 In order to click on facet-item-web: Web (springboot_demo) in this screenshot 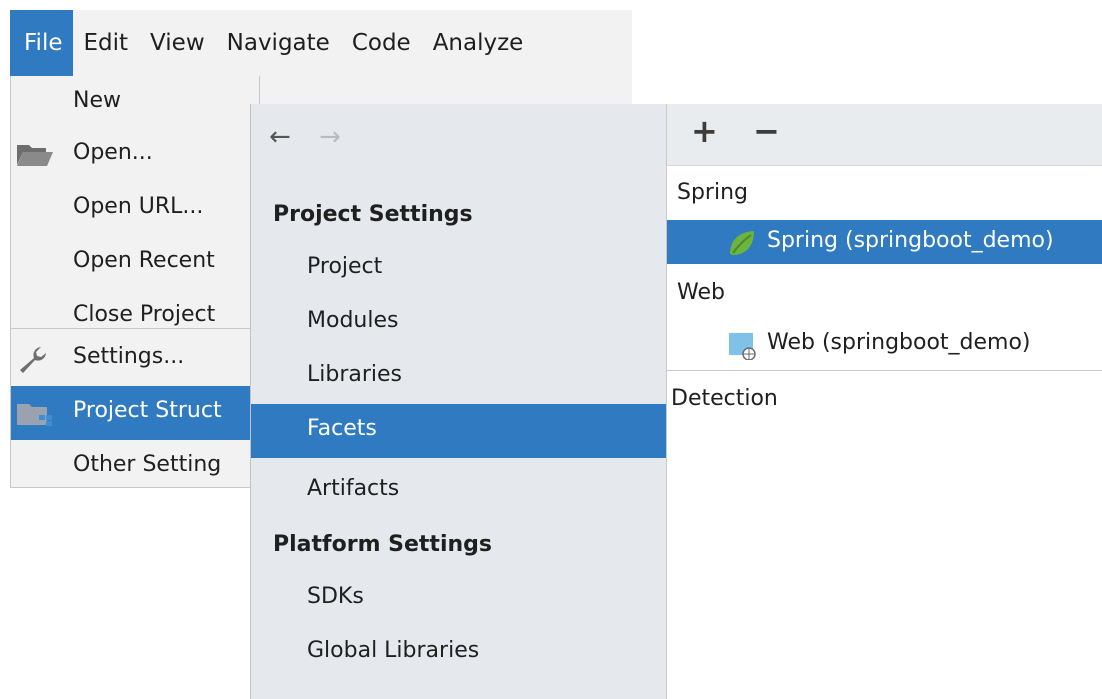, I will do `click(884, 344)`.